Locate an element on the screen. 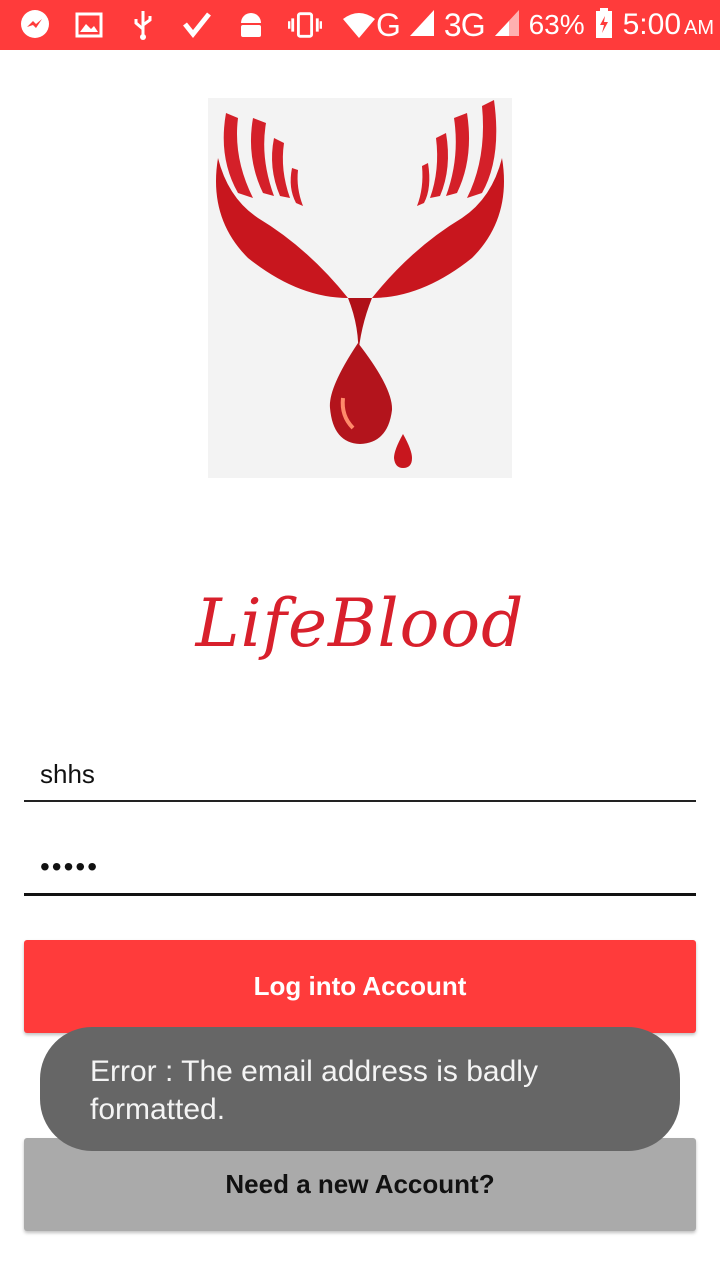 The height and width of the screenshot is (1280, 720). app-brand-name: LifeBlood is located at coordinates (360, 623).